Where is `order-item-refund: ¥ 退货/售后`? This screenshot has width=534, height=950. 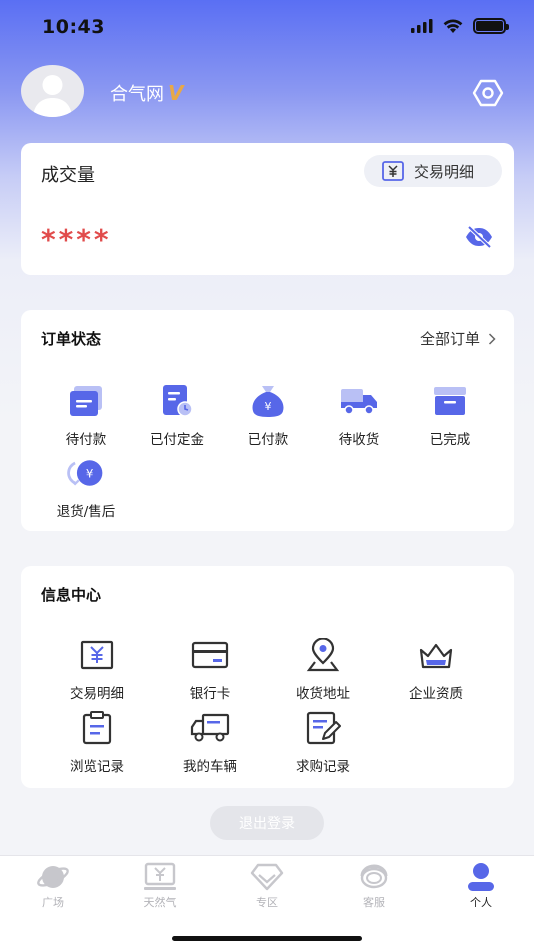 order-item-refund: ¥ 退货/售后 is located at coordinates (86, 487).